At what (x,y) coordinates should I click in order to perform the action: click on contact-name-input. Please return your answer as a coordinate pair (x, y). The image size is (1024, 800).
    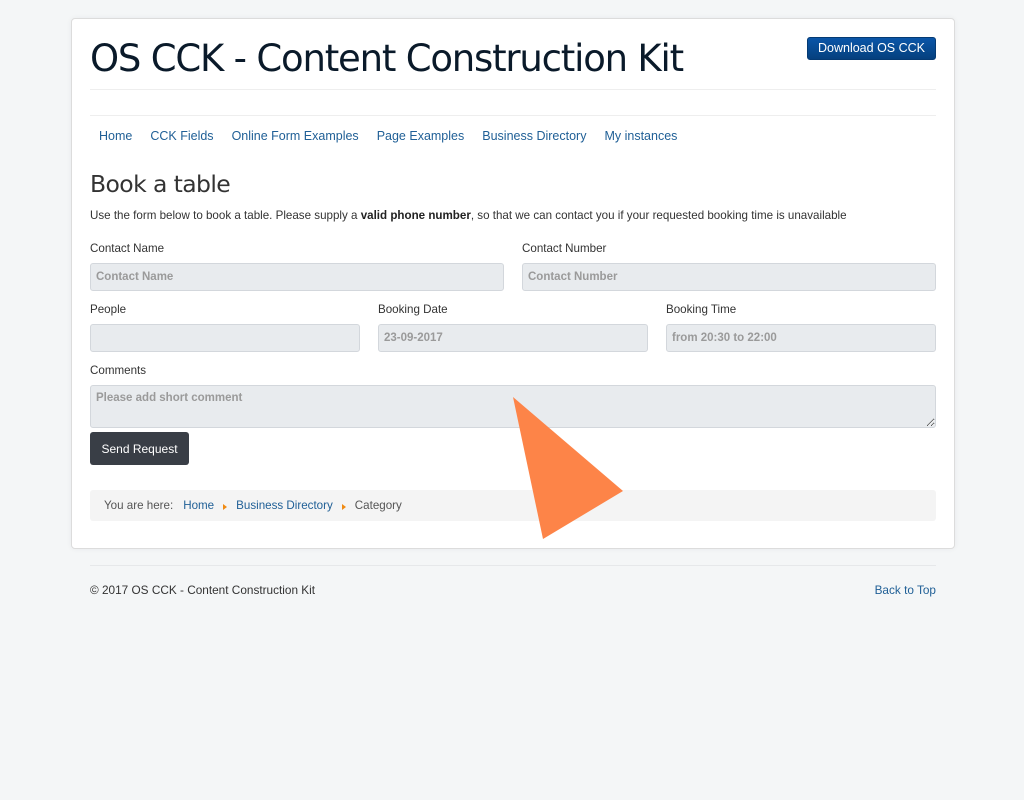
    Looking at the image, I should click on (297, 277).